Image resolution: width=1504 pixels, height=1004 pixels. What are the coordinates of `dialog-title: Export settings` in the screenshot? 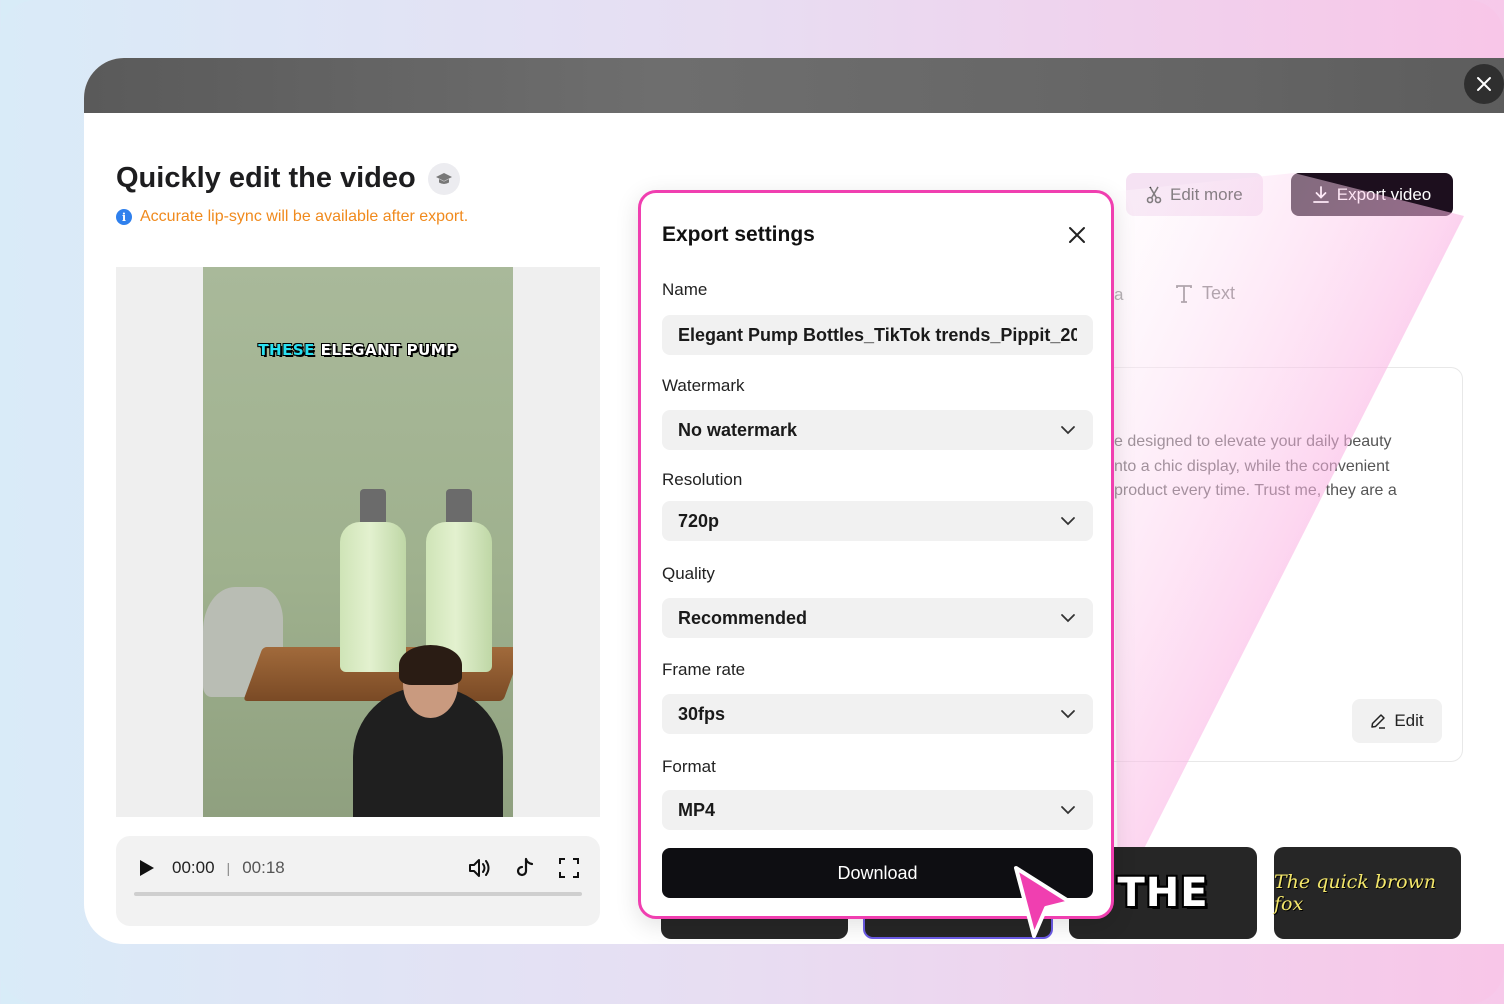 It's located at (738, 234).